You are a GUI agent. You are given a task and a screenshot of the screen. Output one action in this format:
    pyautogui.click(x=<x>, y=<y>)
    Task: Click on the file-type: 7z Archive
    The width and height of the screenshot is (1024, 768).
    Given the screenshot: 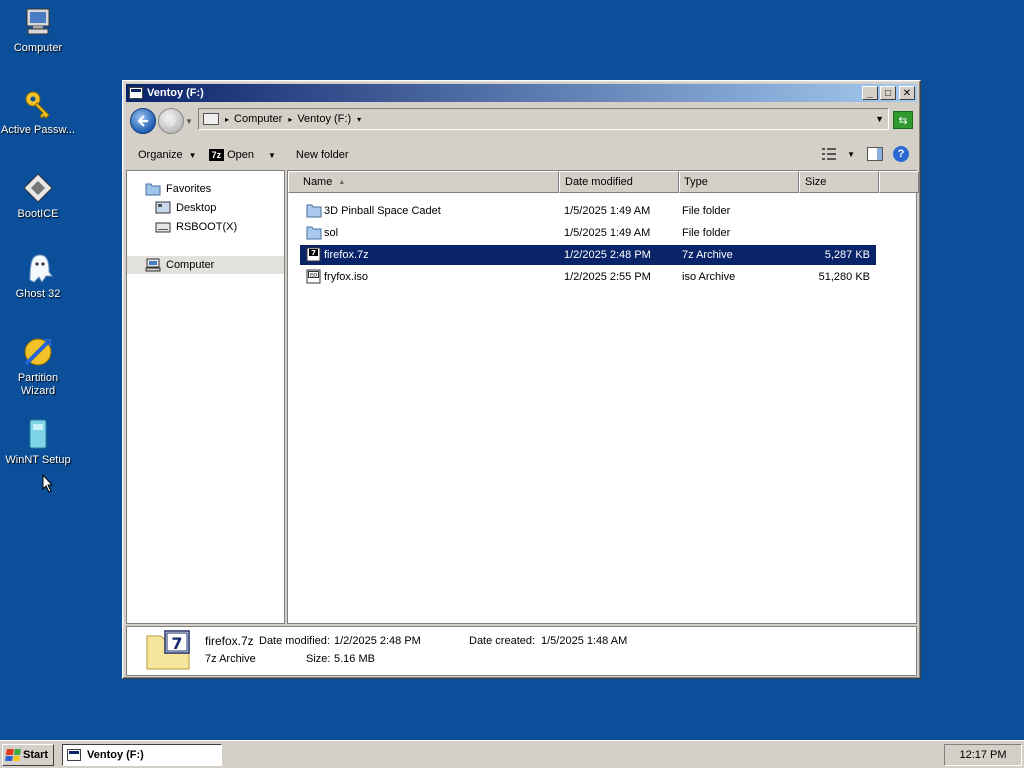 What is the action you would take?
    pyautogui.click(x=707, y=255)
    